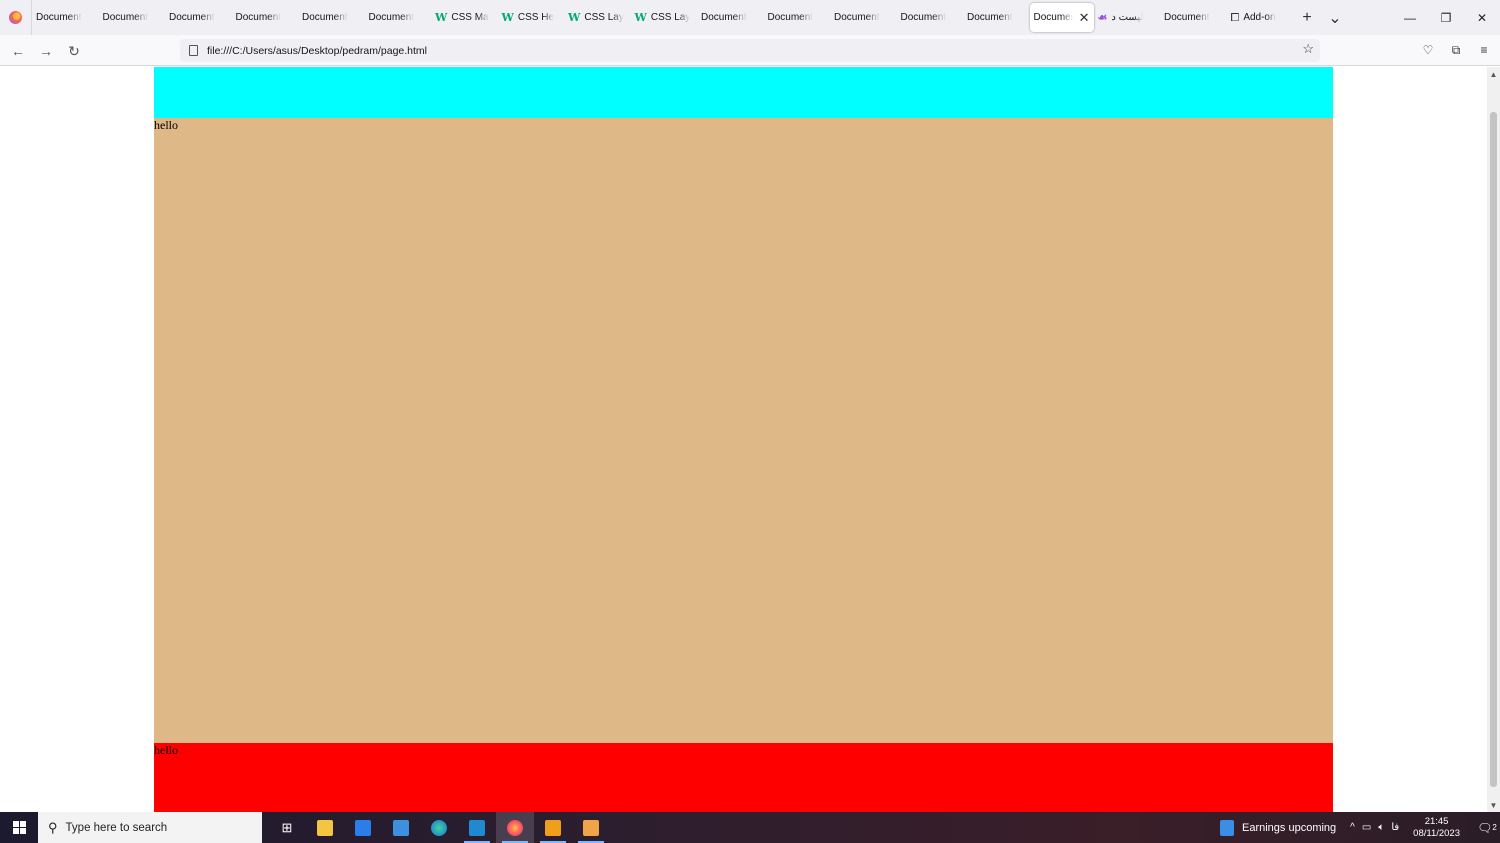 Image resolution: width=1500 pixels, height=843 pixels. Describe the element at coordinates (18, 51) in the screenshot. I see `back-arrow-icon: ←` at that location.